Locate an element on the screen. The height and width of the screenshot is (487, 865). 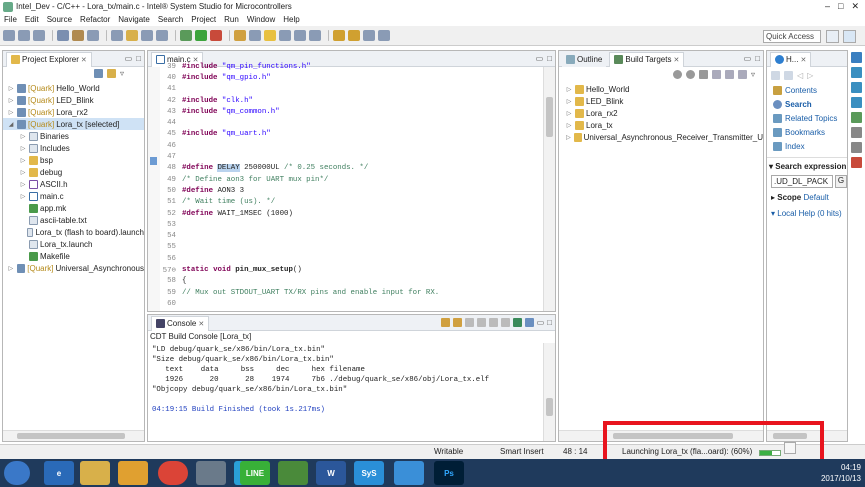
tab-build-targets: Build Targets ✕ is located at coordinates (647, 59).